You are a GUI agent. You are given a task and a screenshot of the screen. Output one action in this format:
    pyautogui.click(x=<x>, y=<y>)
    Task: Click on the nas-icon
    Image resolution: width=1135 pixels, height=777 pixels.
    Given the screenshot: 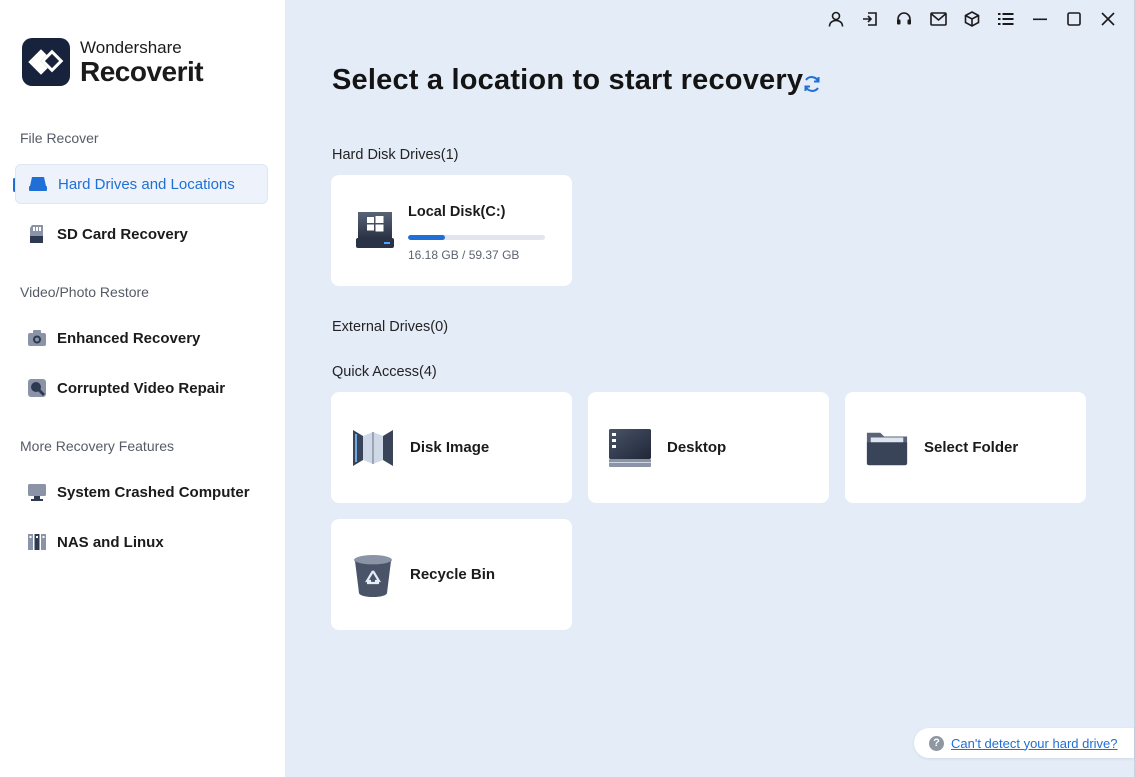 What is the action you would take?
    pyautogui.click(x=37, y=542)
    